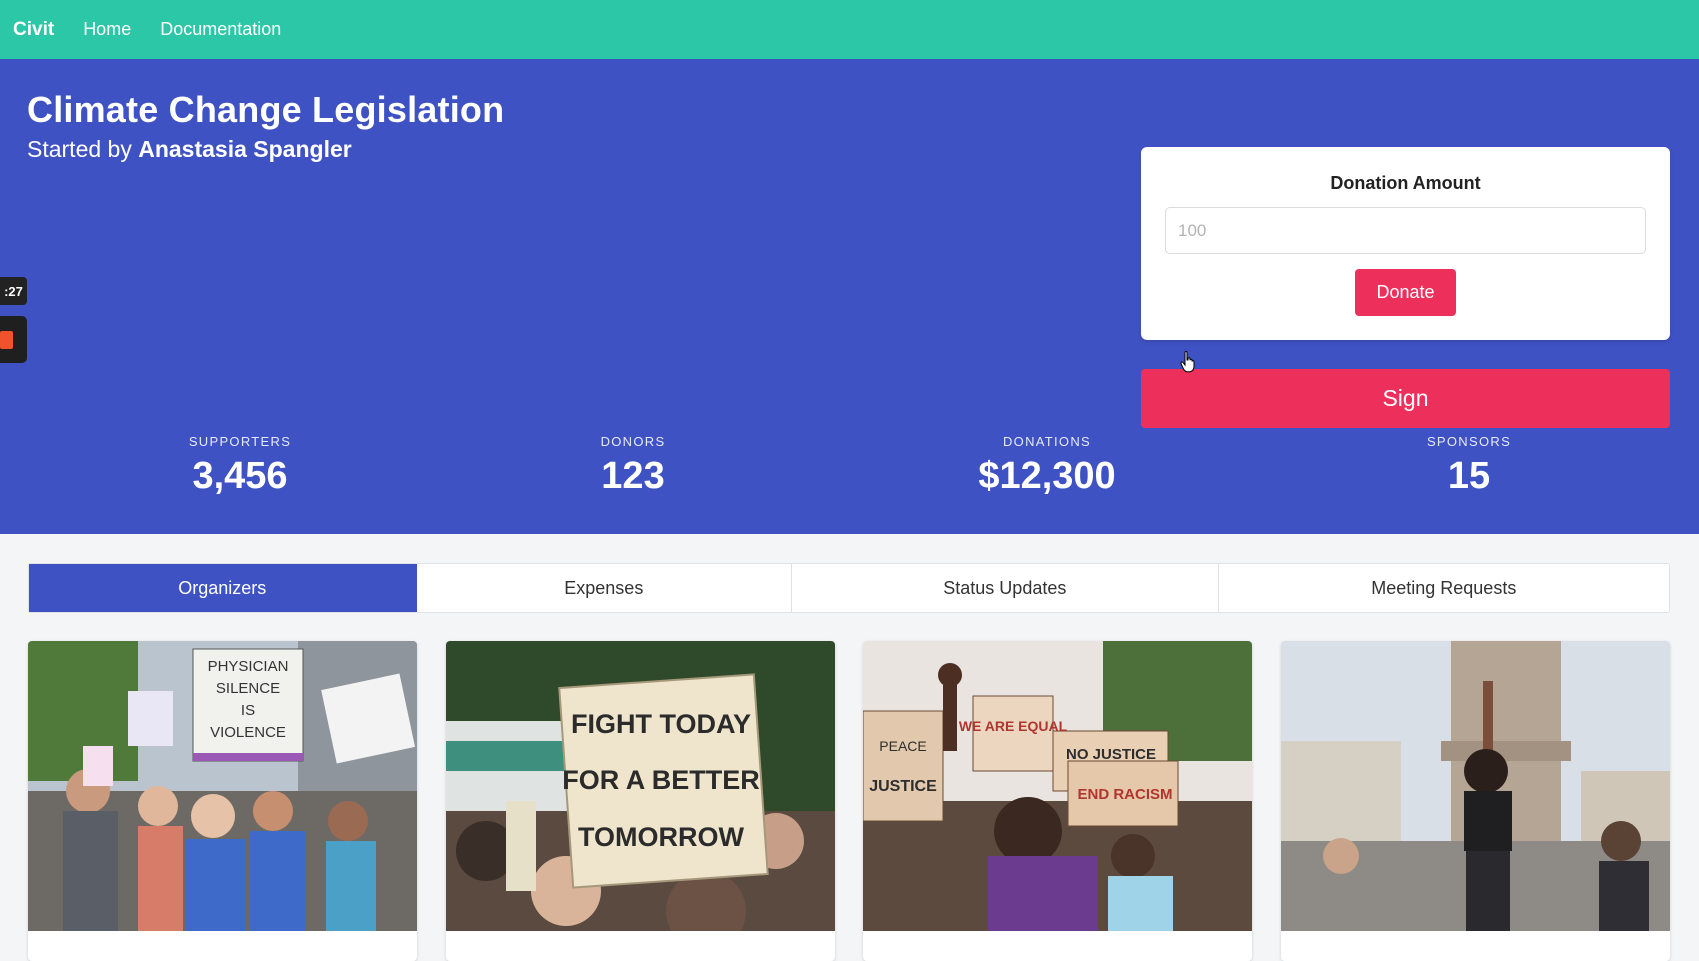  What do you see at coordinates (1469, 441) in the screenshot?
I see `stat-label: SPONSORS` at bounding box center [1469, 441].